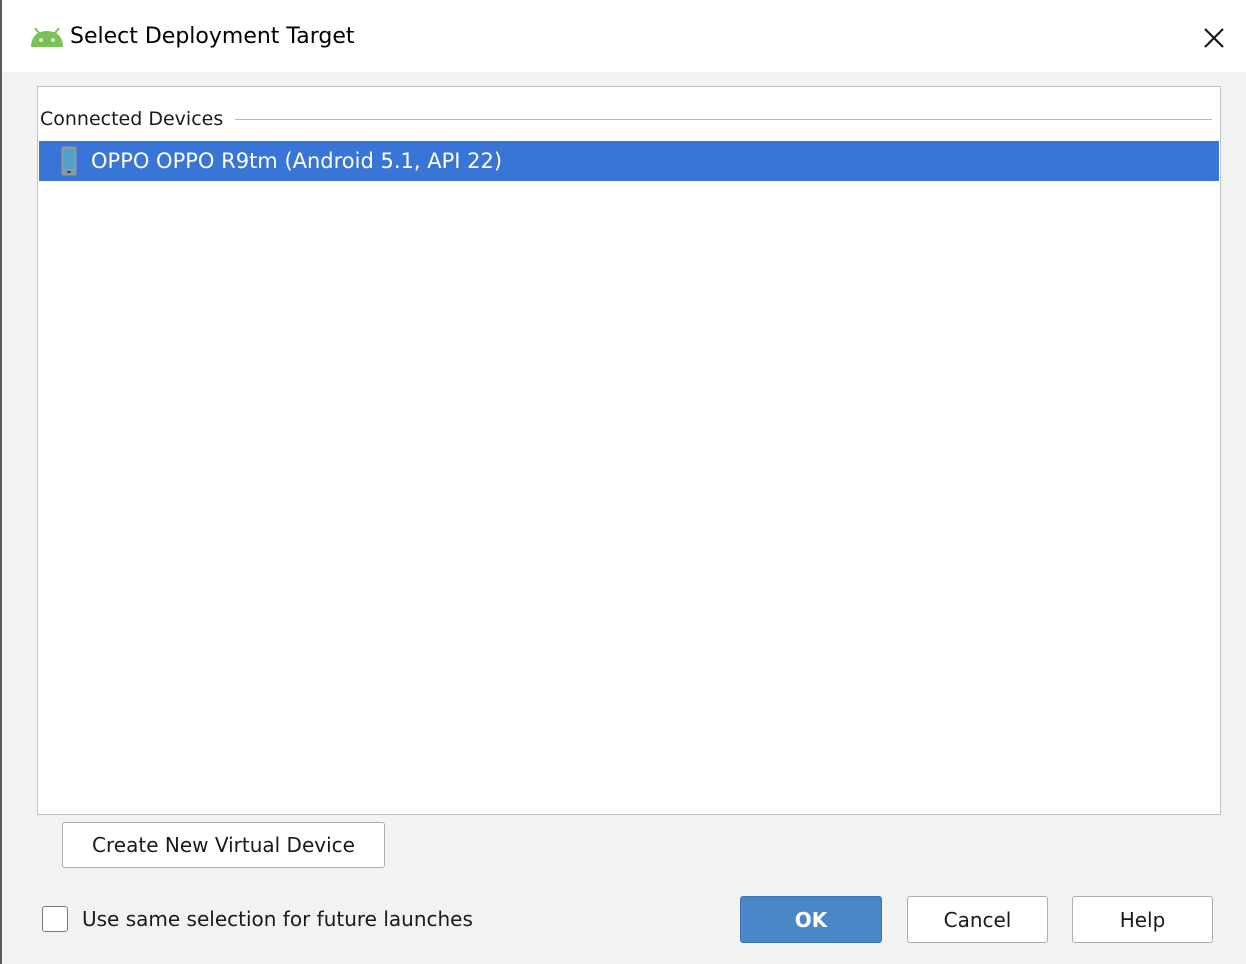 The width and height of the screenshot is (1246, 964). I want to click on connected-devices-header: Connected Devices, so click(626, 119).